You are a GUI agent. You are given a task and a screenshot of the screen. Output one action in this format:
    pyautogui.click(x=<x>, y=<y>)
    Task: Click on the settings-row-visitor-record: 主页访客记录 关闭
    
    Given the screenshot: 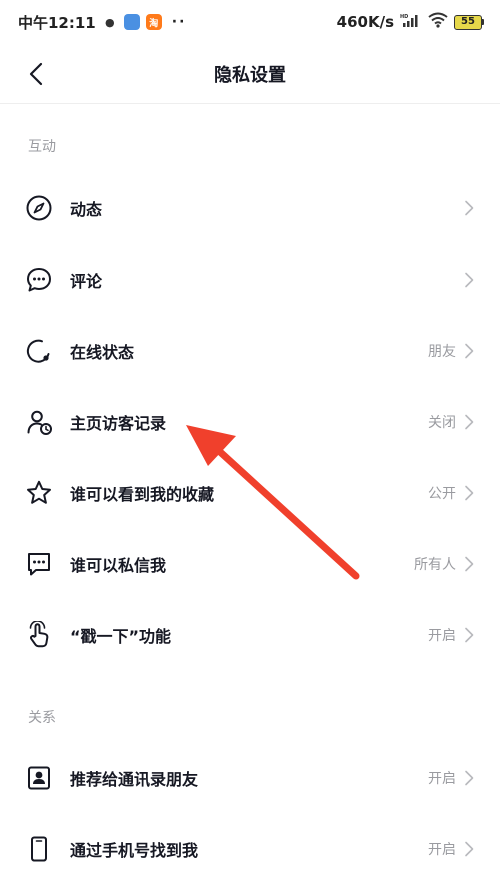 What is the action you would take?
    pyautogui.click(x=250, y=422)
    